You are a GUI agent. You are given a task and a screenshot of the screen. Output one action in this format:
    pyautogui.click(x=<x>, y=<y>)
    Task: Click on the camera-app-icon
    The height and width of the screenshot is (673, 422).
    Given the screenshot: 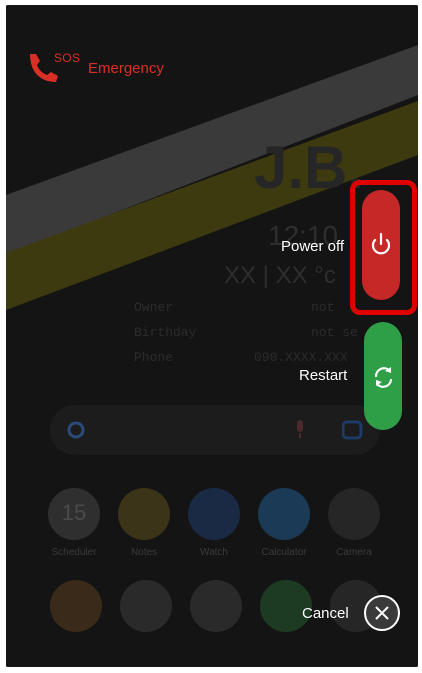 What is the action you would take?
    pyautogui.click(x=354, y=514)
    